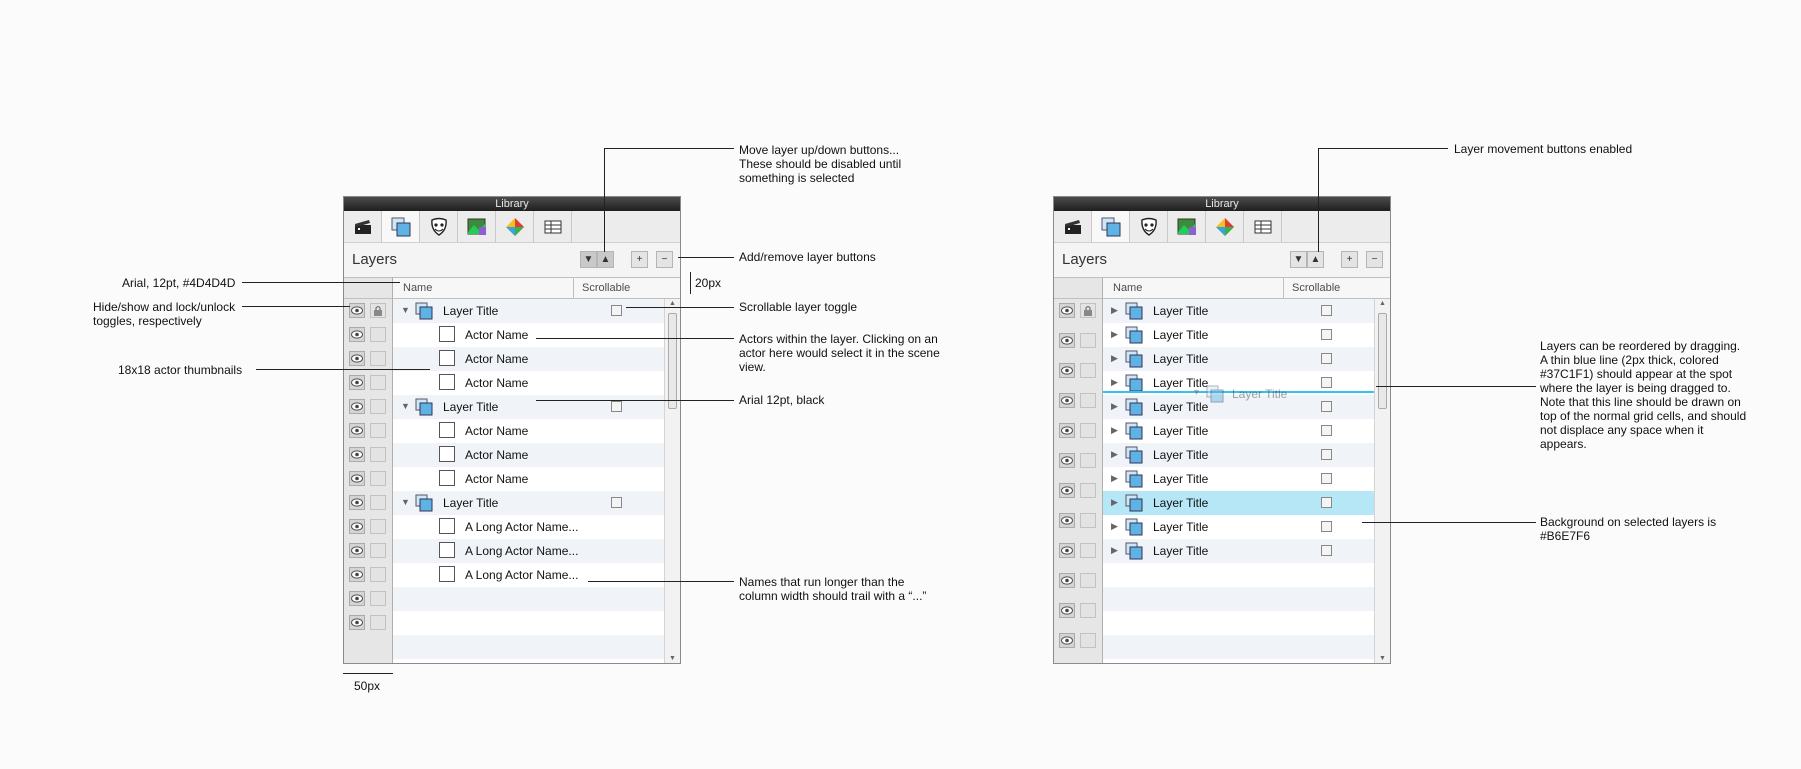 This screenshot has width=1801, height=769. What do you see at coordinates (439, 226) in the screenshot?
I see `tab-actors` at bounding box center [439, 226].